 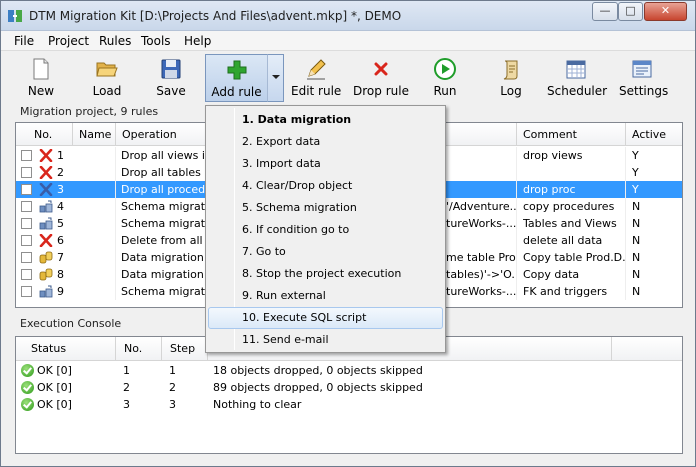 I want to click on add-rule-menu-item: 10. Execute SQL script, so click(x=325, y=318).